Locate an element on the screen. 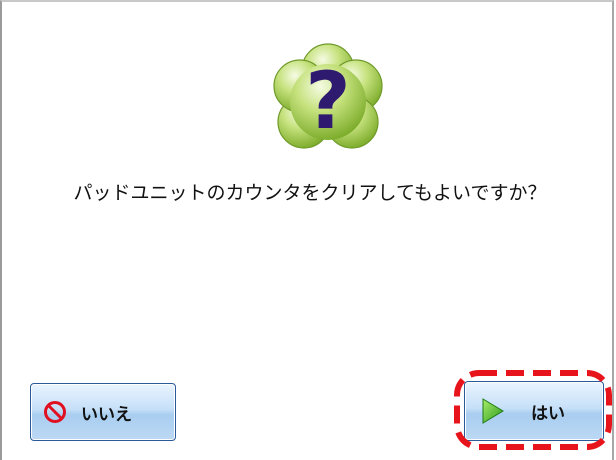 This screenshot has height=460, width=616. confirmation-message: パッドユニットのカウンタをクリアしてもよいですか？ is located at coordinates (310, 193).